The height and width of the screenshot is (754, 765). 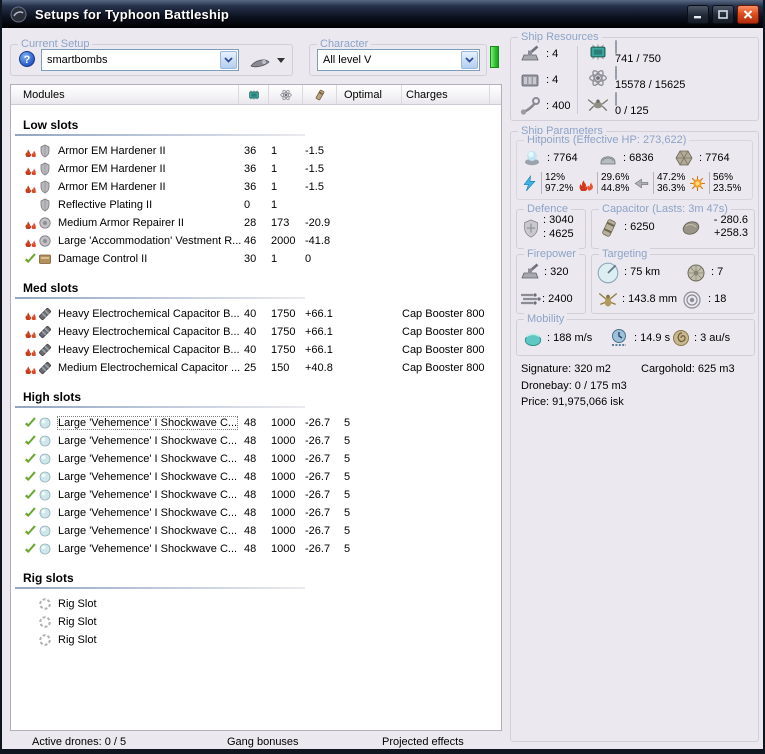 I want to click on capacitor-amount: : 6250, so click(x=639, y=227).